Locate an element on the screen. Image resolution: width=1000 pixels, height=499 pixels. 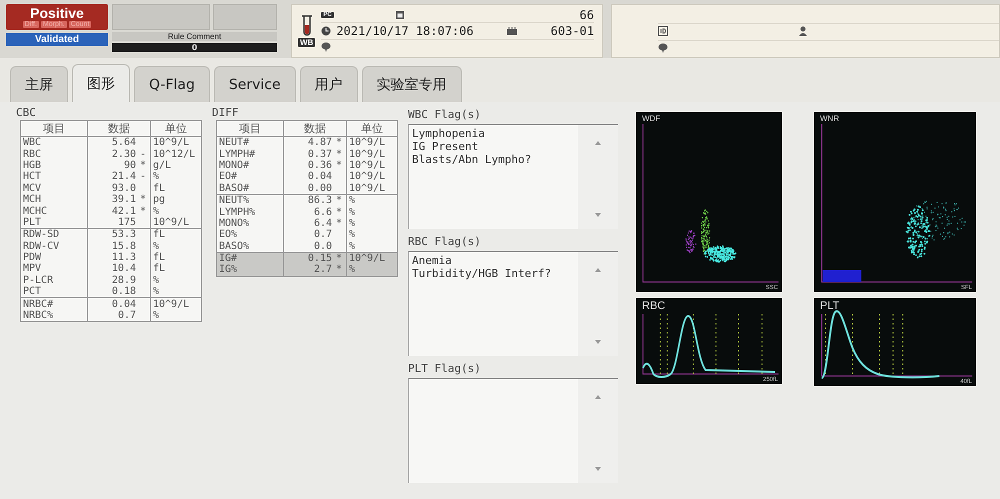
plot-title: WNR is located at coordinates (830, 118).